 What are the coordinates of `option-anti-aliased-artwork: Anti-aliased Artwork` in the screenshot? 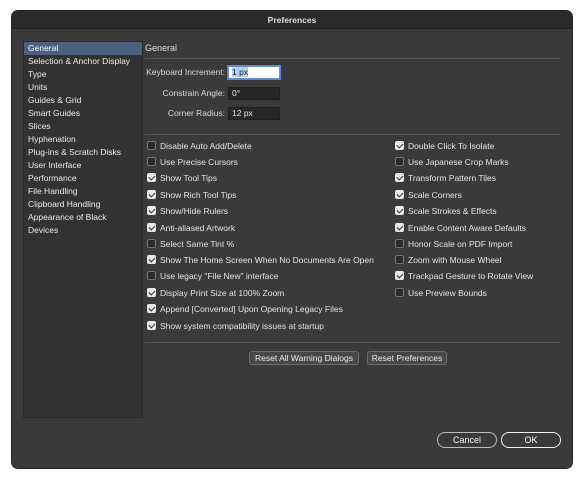 It's located at (191, 228).